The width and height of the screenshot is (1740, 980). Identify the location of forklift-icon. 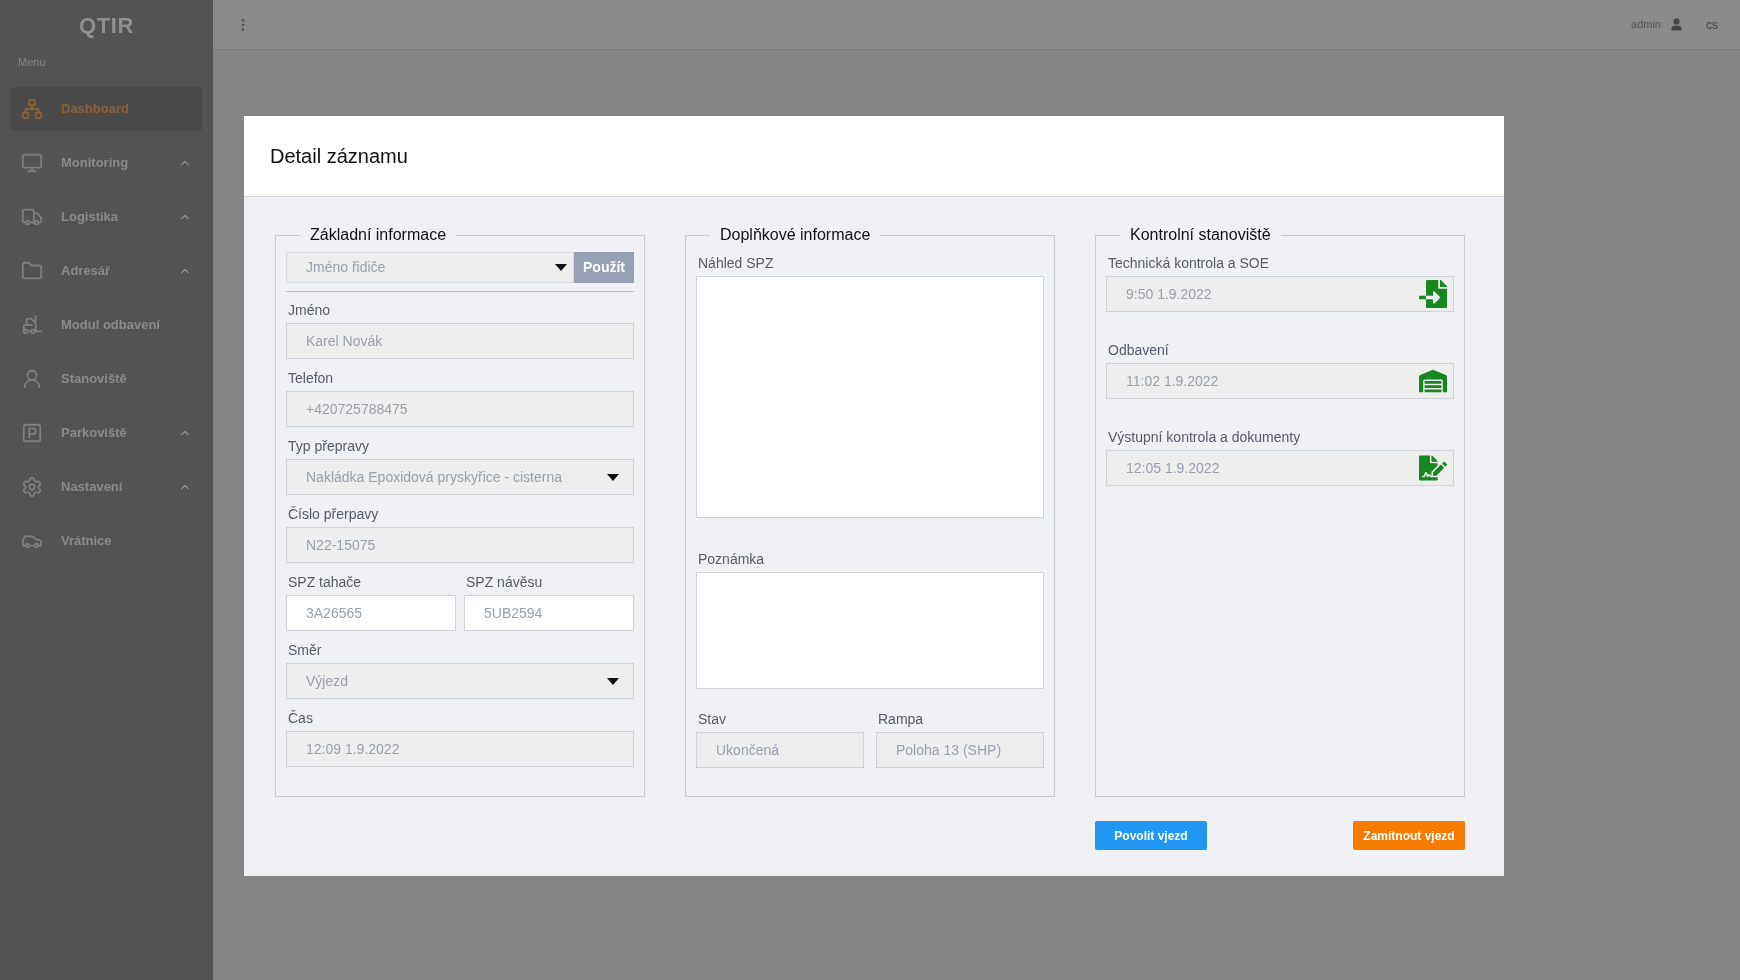
(32, 324).